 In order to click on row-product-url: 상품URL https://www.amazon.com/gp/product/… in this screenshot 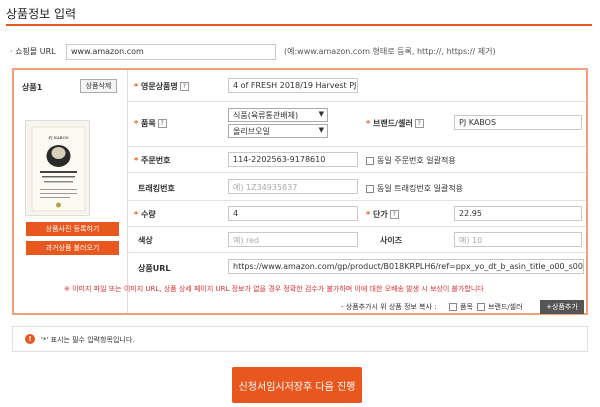, I will do `click(357, 267)`.